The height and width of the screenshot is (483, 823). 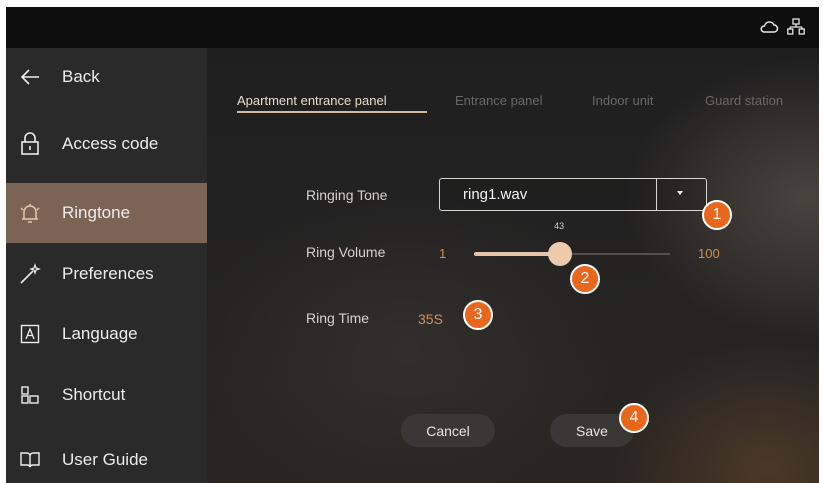 I want to click on sidebar-item-label: Preferences, so click(x=108, y=273).